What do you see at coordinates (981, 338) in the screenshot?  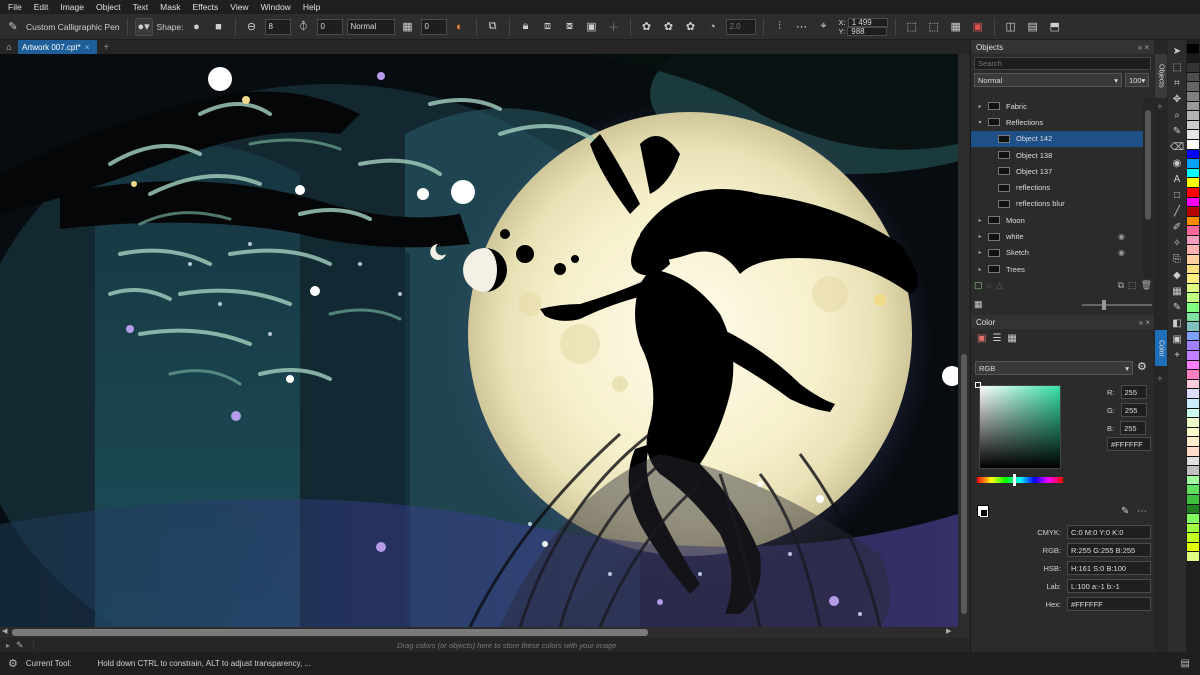 I see `color-viewer-icon: ▣` at bounding box center [981, 338].